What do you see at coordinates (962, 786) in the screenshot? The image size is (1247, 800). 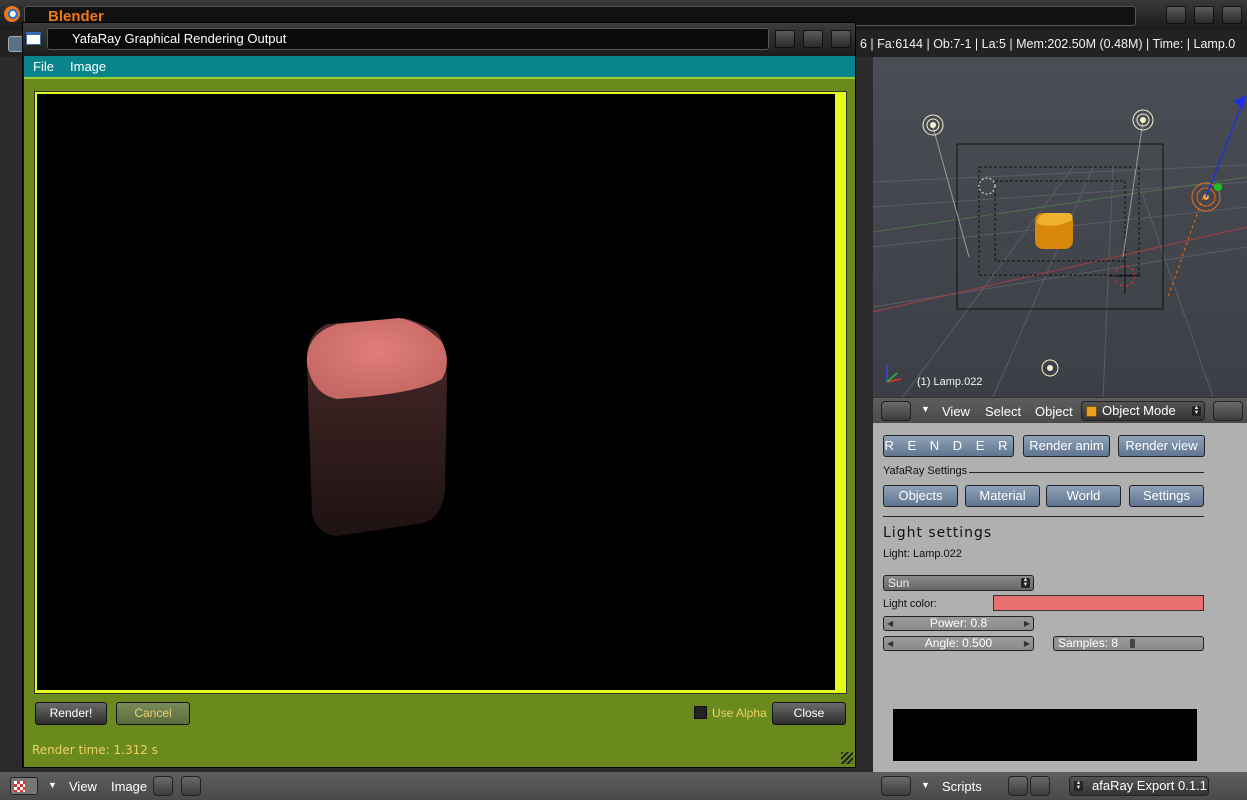 I see `menu-scripts: Scripts` at bounding box center [962, 786].